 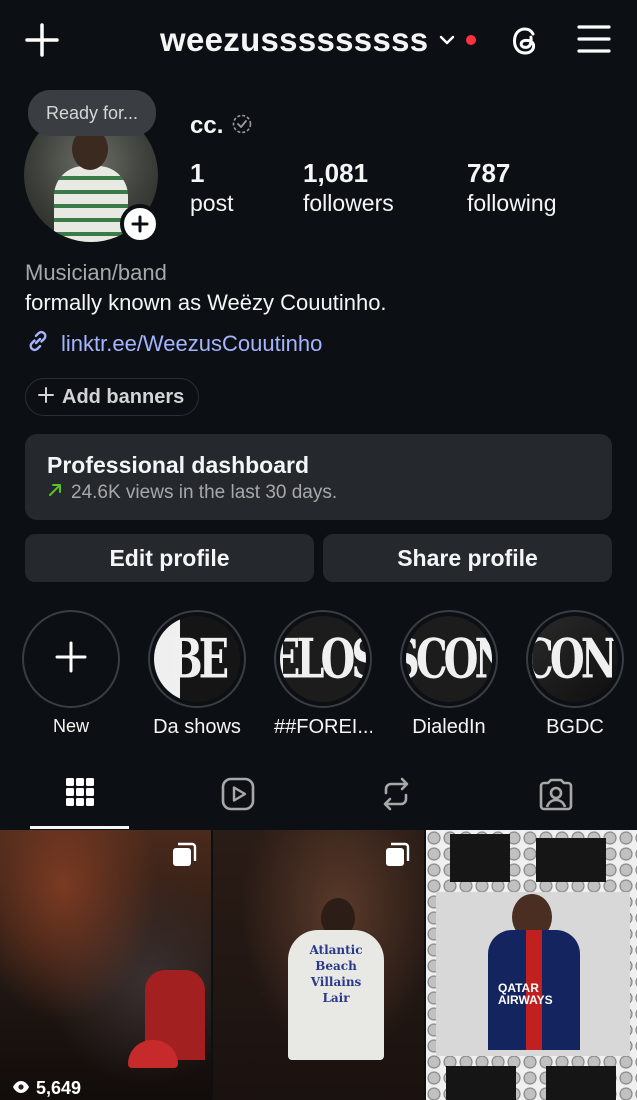 What do you see at coordinates (140, 224) in the screenshot?
I see `add-story-plus-icon` at bounding box center [140, 224].